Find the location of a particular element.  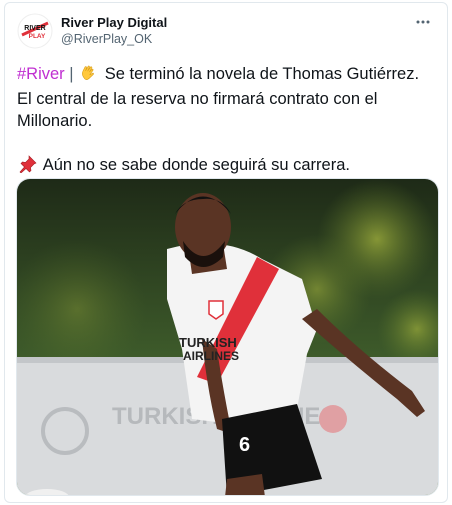

more-options-button is located at coordinates (423, 22).